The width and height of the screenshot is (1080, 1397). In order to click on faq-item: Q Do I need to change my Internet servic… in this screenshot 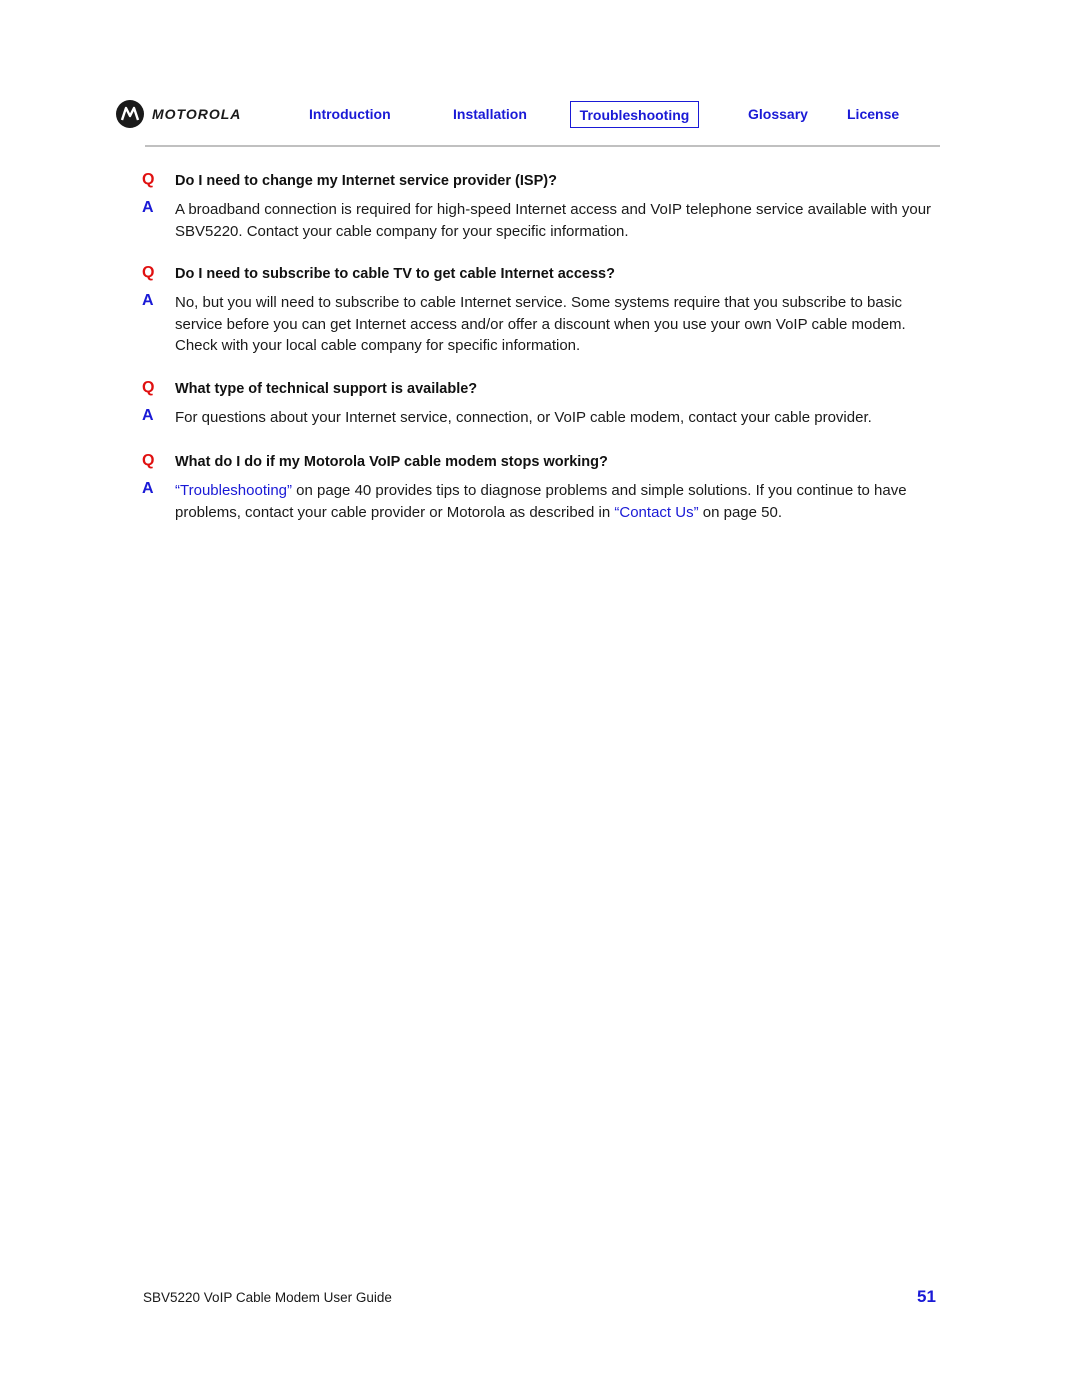, I will do `click(542, 206)`.